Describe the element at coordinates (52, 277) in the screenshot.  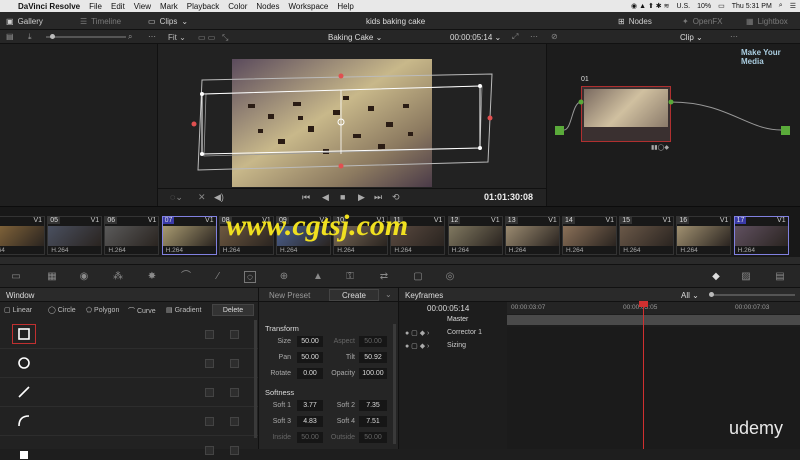
I see `color-match-icon: ▦` at that location.